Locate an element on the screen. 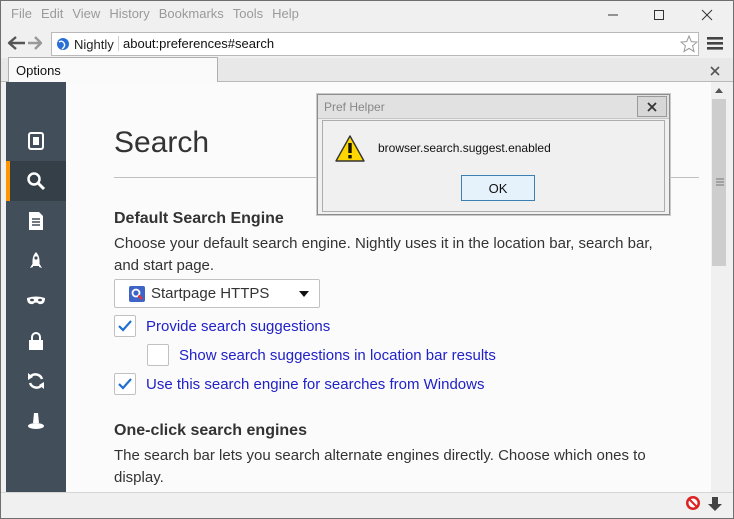 The image size is (734, 519). identity-label: Nightly is located at coordinates (94, 44).